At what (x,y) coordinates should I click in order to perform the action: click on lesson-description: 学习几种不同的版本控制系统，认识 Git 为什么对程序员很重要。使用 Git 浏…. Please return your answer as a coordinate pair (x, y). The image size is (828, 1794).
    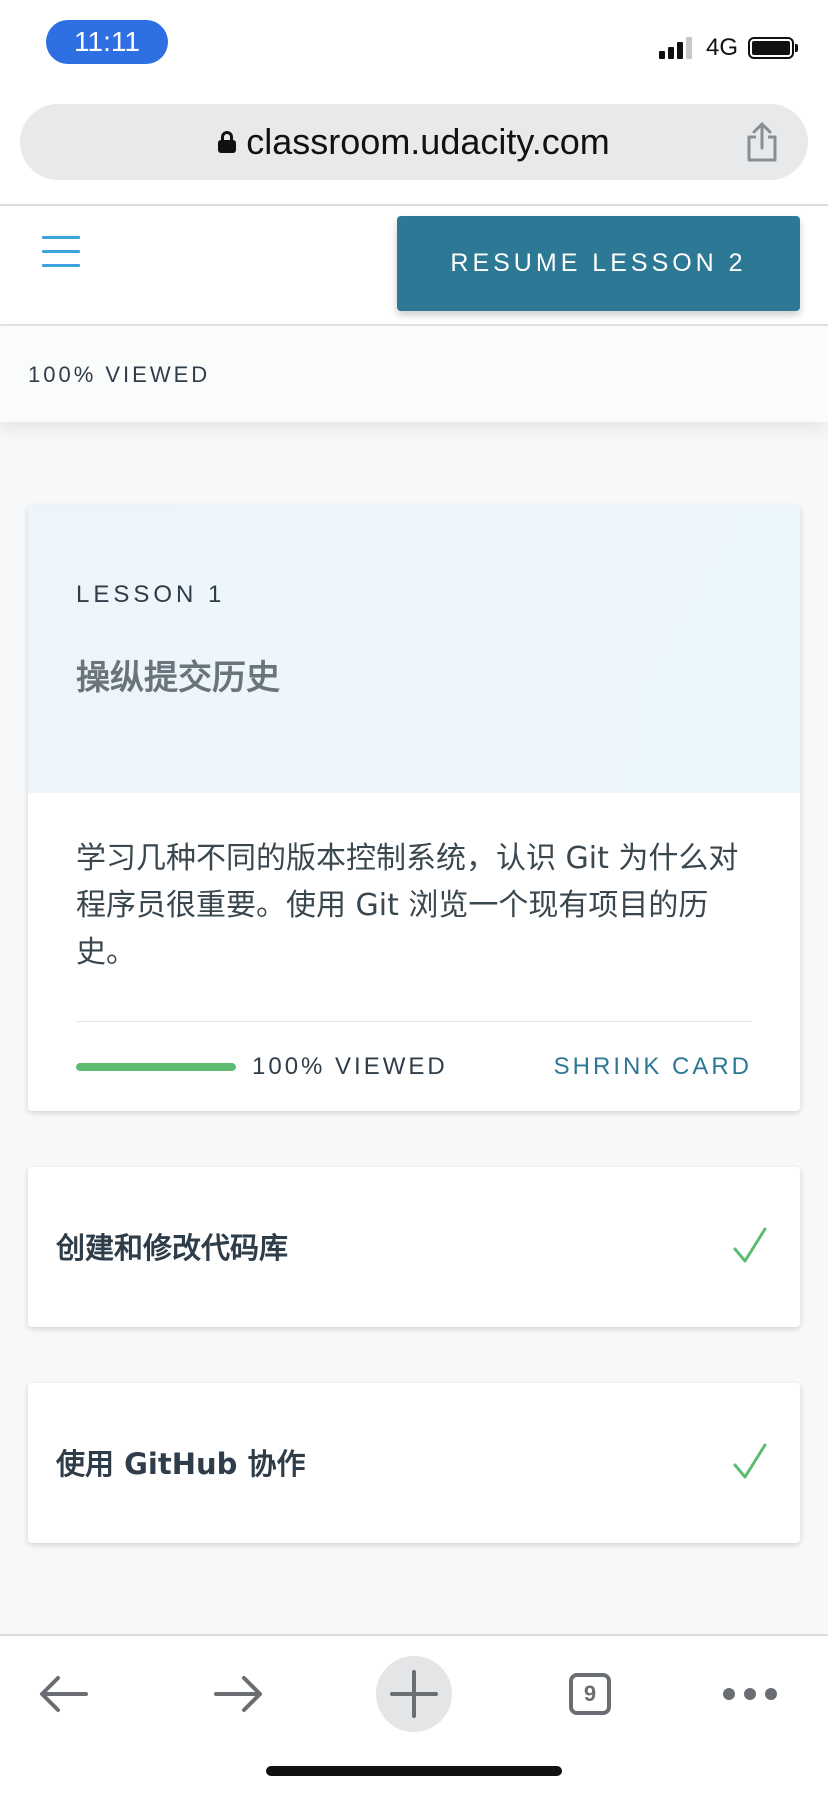
    Looking at the image, I should click on (407, 905).